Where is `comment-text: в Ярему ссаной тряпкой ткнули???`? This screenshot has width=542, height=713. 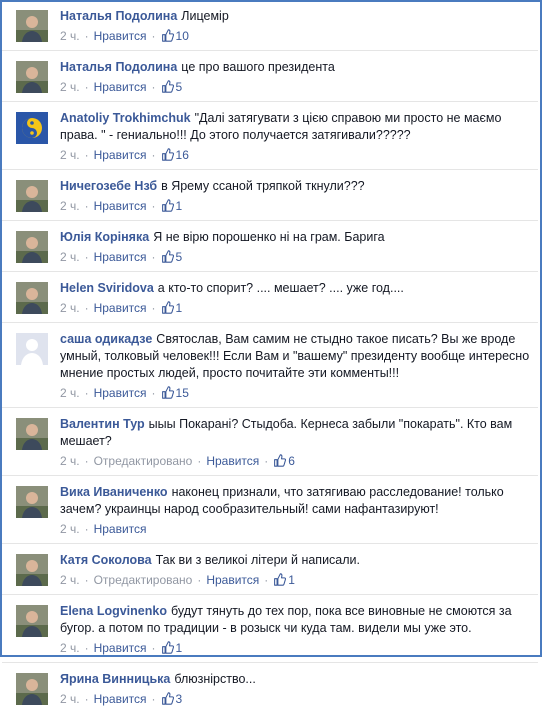
comment-text: в Ярему ссаной тряпкой ткнули??? is located at coordinates (263, 186).